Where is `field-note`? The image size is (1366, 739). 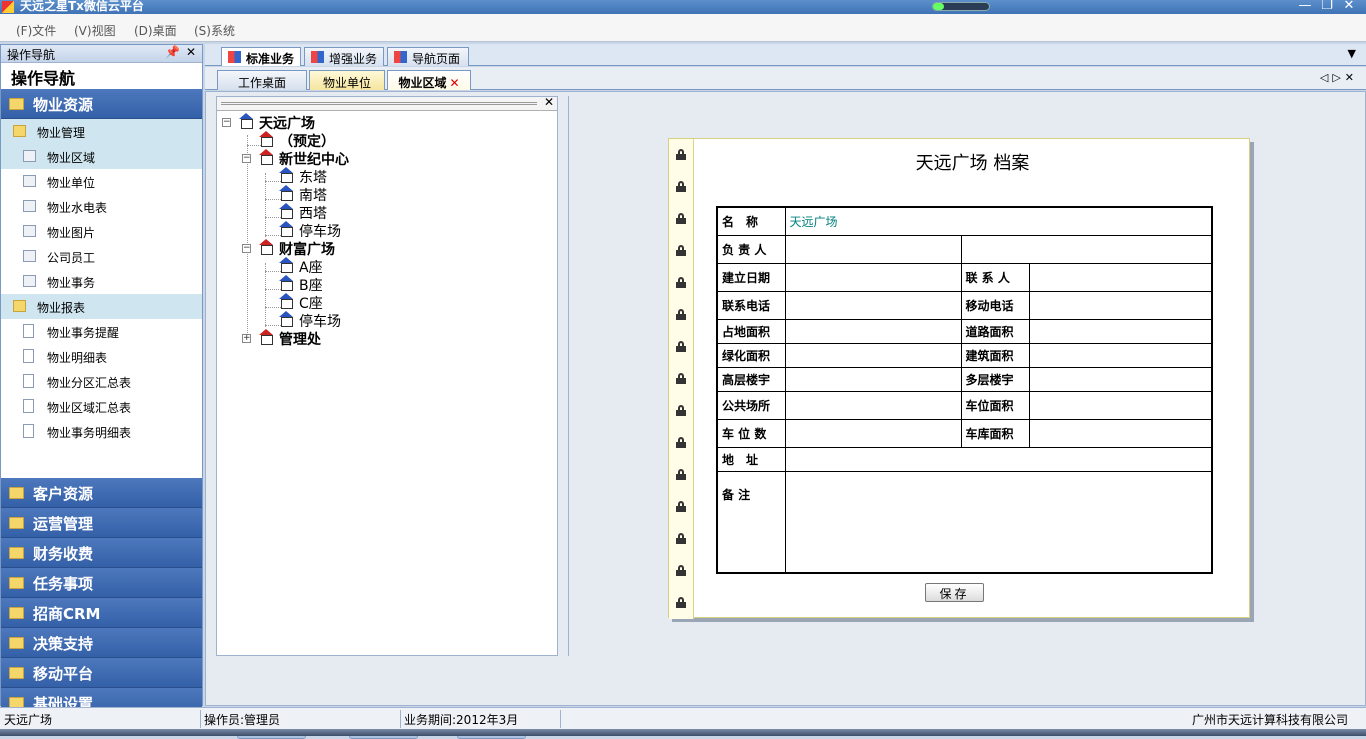 field-note is located at coordinates (998, 522).